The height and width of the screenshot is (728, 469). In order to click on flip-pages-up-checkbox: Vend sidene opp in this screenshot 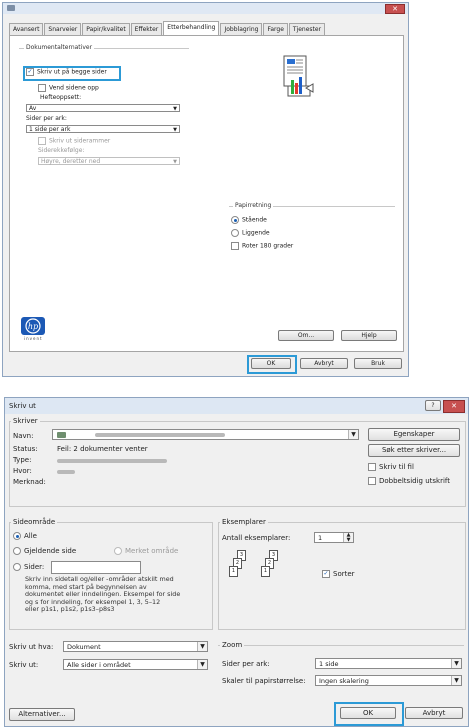, I will do `click(68, 88)`.